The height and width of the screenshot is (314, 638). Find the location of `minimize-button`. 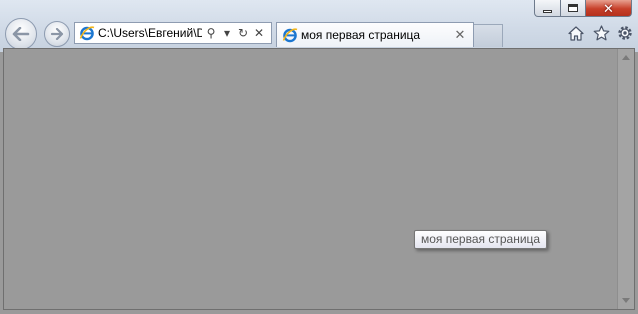

minimize-button is located at coordinates (547, 8).